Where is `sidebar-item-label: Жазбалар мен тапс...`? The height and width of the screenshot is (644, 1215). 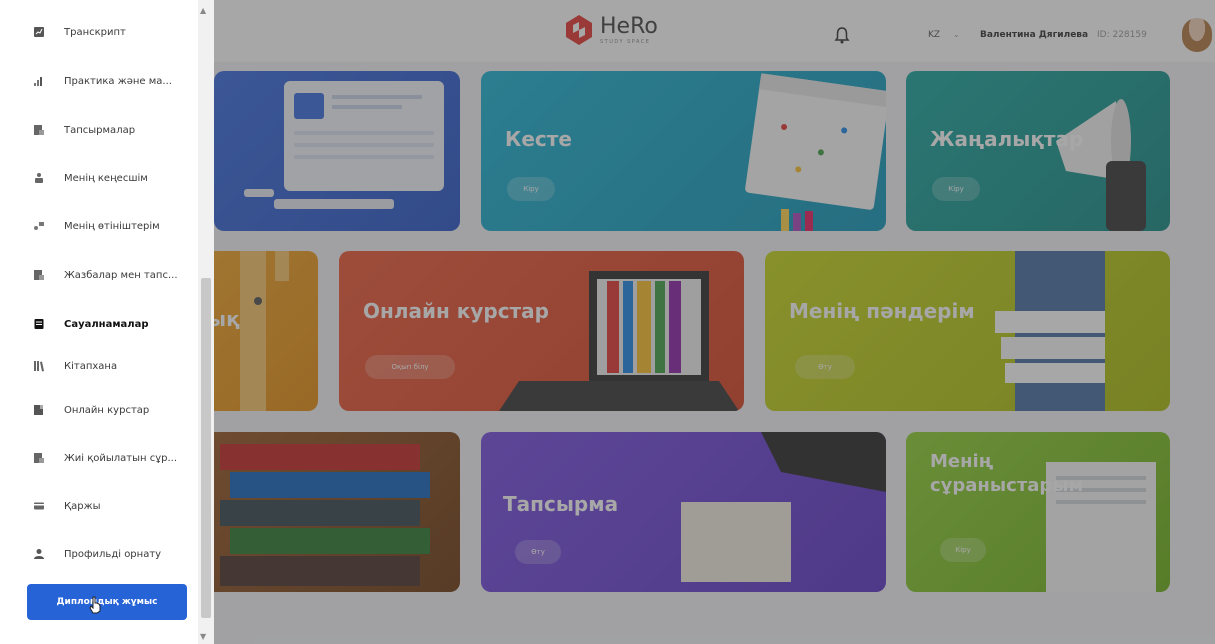 sidebar-item-label: Жазбалар мен тапс... is located at coordinates (121, 275).